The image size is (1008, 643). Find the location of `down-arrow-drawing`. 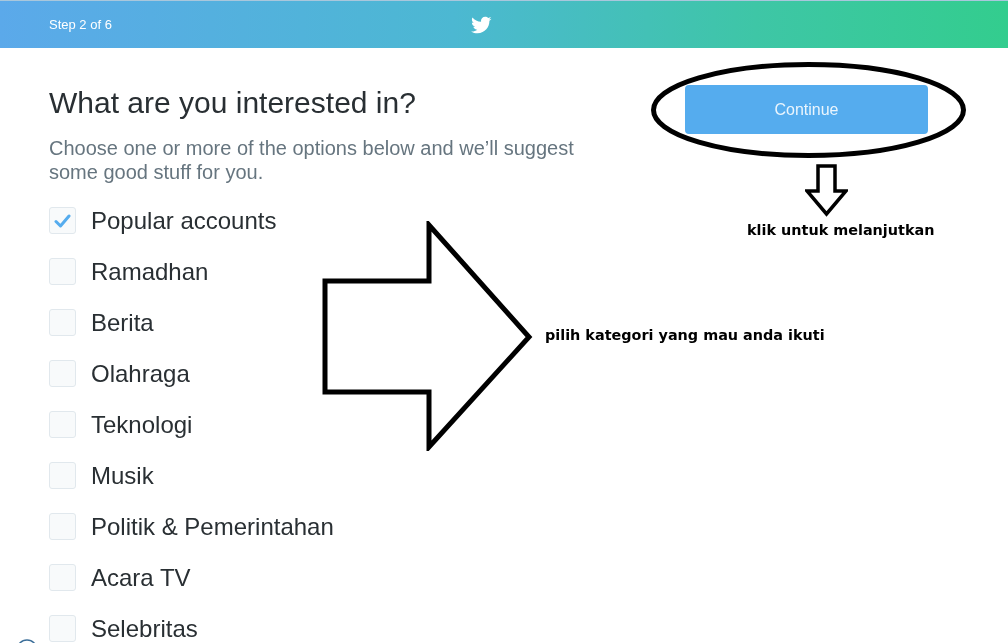

down-arrow-drawing is located at coordinates (826, 190).